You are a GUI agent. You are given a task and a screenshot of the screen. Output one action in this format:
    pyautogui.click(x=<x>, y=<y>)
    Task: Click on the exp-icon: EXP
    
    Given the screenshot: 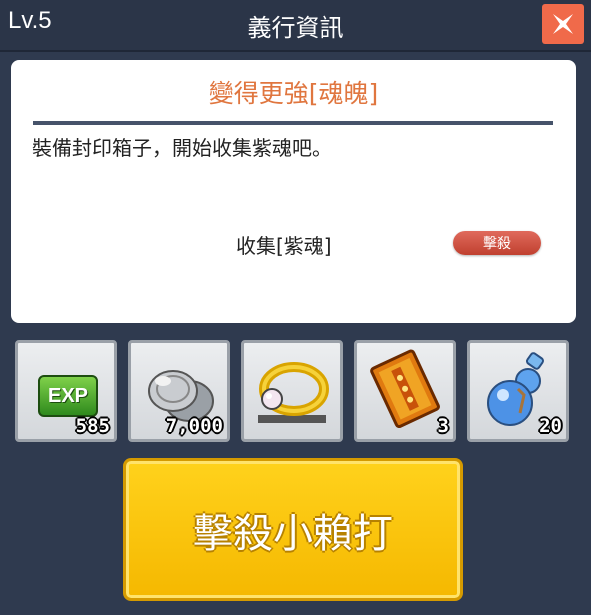 What is the action you would take?
    pyautogui.click(x=68, y=396)
    